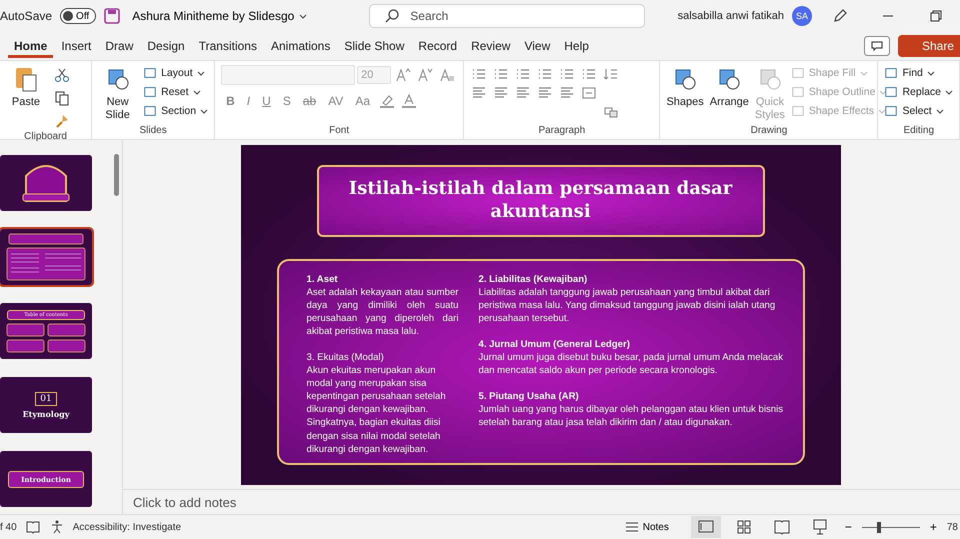 This screenshot has width=960, height=539. Describe the element at coordinates (769, 131) in the screenshot. I see `group-label: Drawing` at that location.